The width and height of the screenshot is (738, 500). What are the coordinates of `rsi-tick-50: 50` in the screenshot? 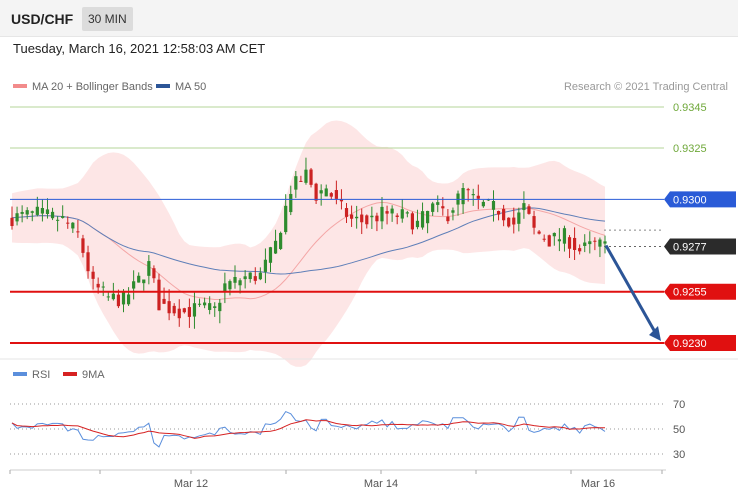 It's located at (679, 430).